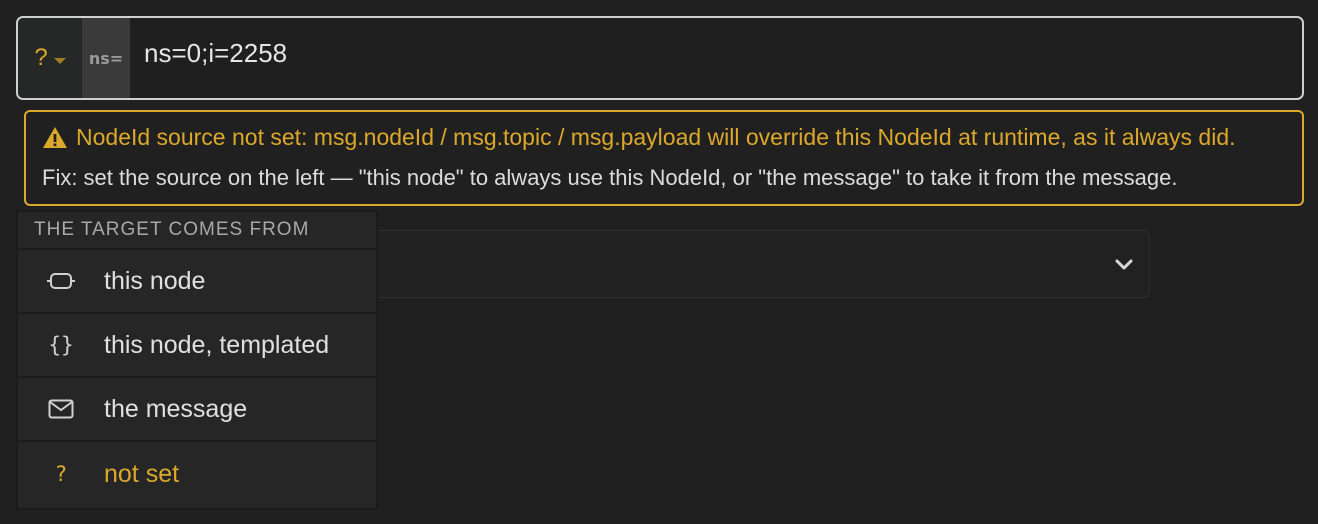  I want to click on menu-item-the-message: the message, so click(197, 410).